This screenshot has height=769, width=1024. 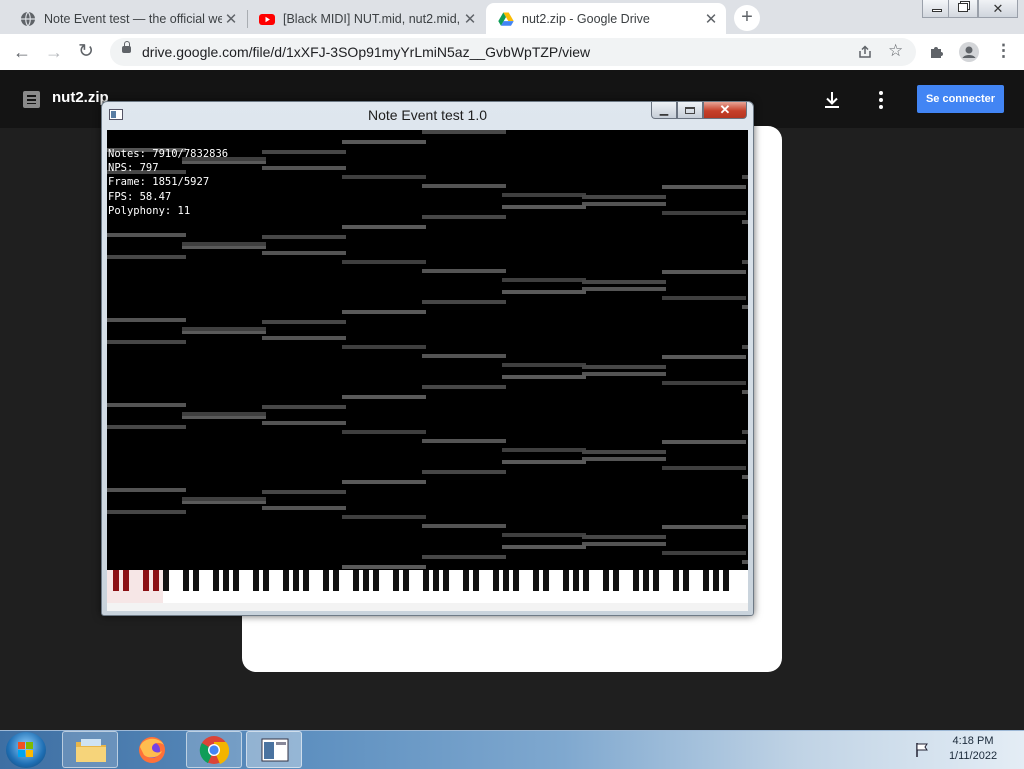 What do you see at coordinates (127, 18) in the screenshot?
I see `tab-note-event-test: Note Event test — the official website ✕` at bounding box center [127, 18].